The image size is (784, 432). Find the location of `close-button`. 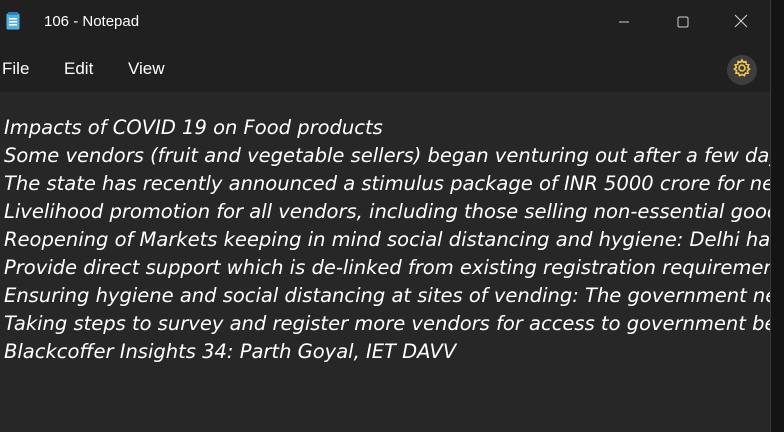

close-button is located at coordinates (741, 22).